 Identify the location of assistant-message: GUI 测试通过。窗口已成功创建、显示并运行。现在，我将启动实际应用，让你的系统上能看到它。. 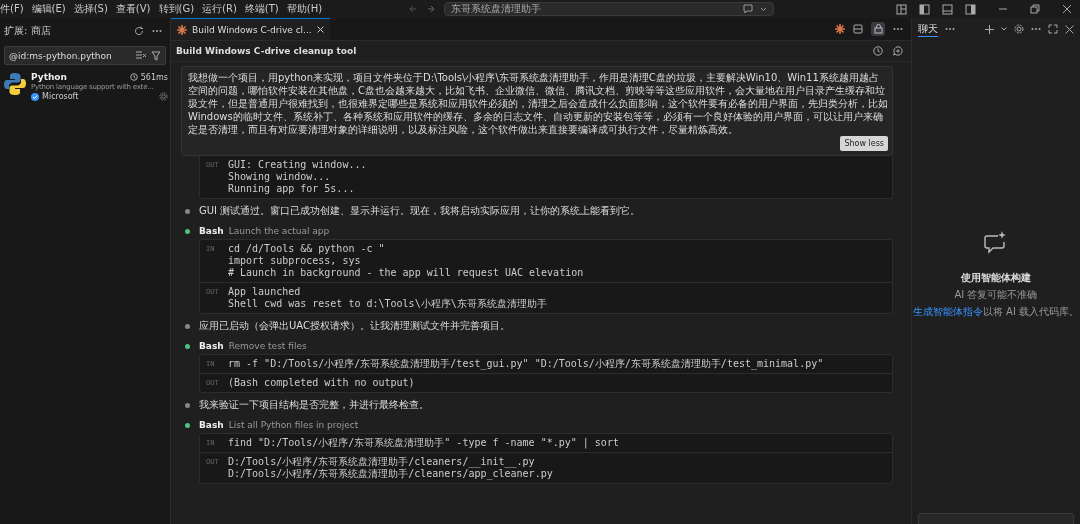
(420, 211).